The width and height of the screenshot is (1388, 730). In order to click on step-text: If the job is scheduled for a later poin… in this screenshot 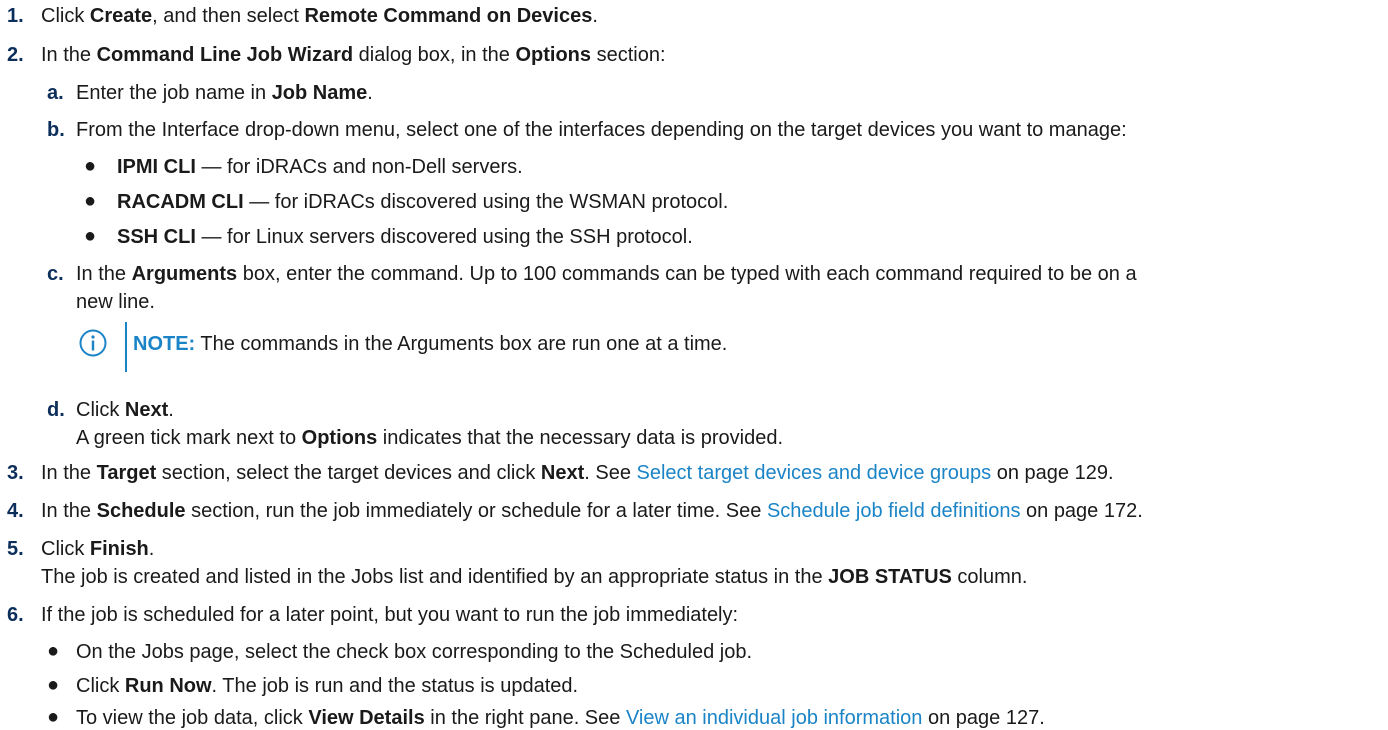, I will do `click(390, 615)`.